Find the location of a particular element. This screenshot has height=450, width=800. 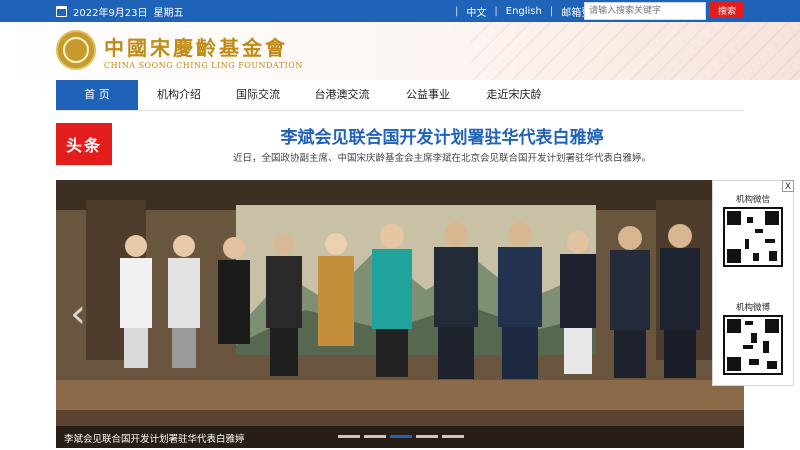

main-nav: 首 页 机构介绍 国际交流 台港澳交流 公益事业 走近宋庆龄 is located at coordinates (400, 95).